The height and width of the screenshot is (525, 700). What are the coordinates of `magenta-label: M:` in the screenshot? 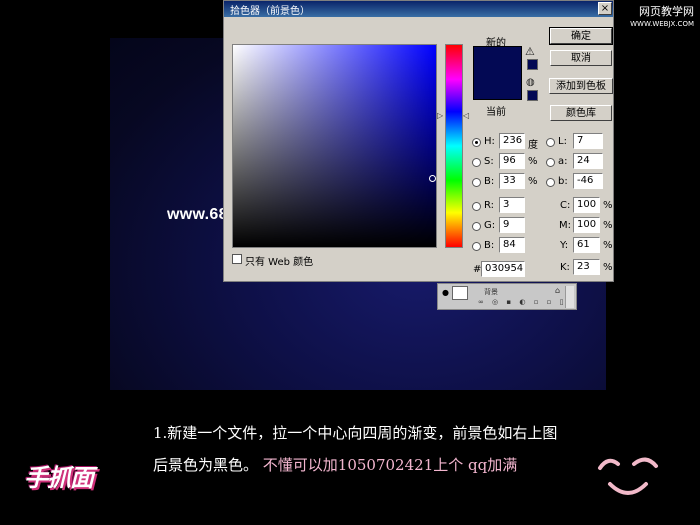 It's located at (565, 225).